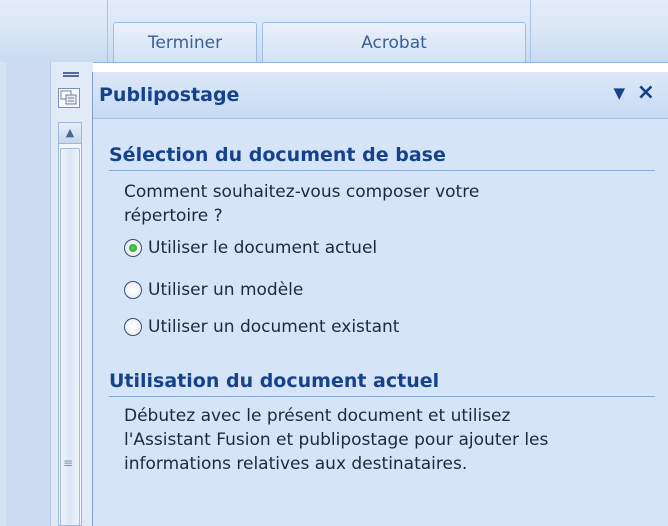 Image resolution: width=668 pixels, height=526 pixels. What do you see at coordinates (68, 463) in the screenshot?
I see `scroll-grip-icon: ≡` at bounding box center [68, 463].